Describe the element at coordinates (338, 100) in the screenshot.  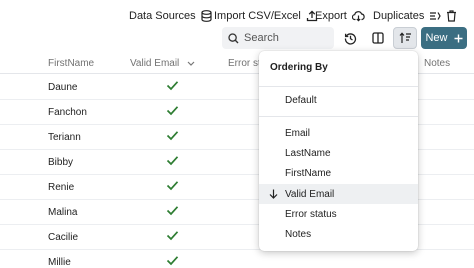
I see `menu-item-default: Default` at that location.